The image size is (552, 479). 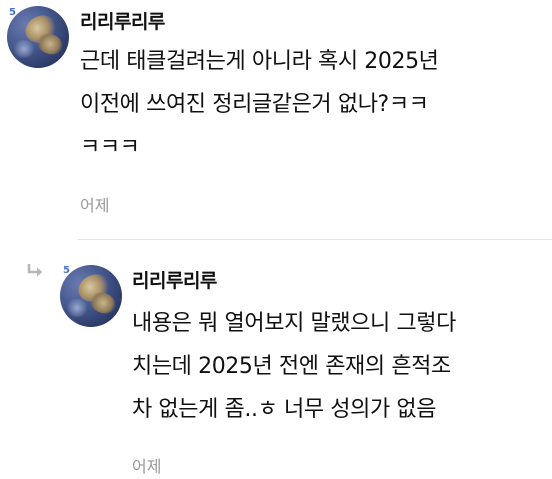 I want to click on comment-line: 치는데 2025년 전엔 존재의 흔적조, so click(x=291, y=366).